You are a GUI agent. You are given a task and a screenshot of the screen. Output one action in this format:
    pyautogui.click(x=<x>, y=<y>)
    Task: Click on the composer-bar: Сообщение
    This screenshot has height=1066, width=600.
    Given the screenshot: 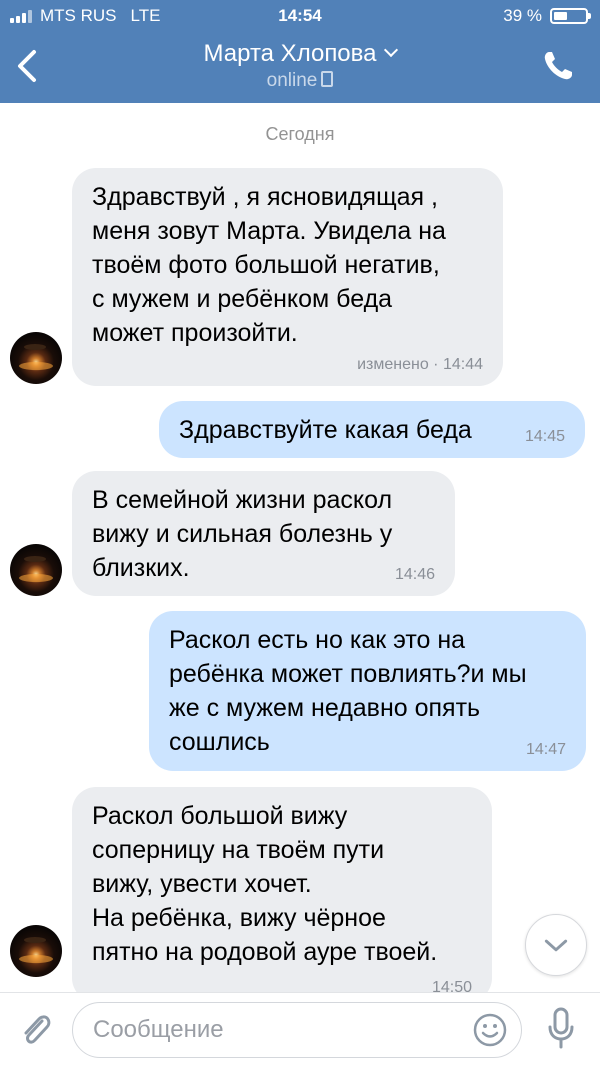 What is the action you would take?
    pyautogui.click(x=300, y=1029)
    